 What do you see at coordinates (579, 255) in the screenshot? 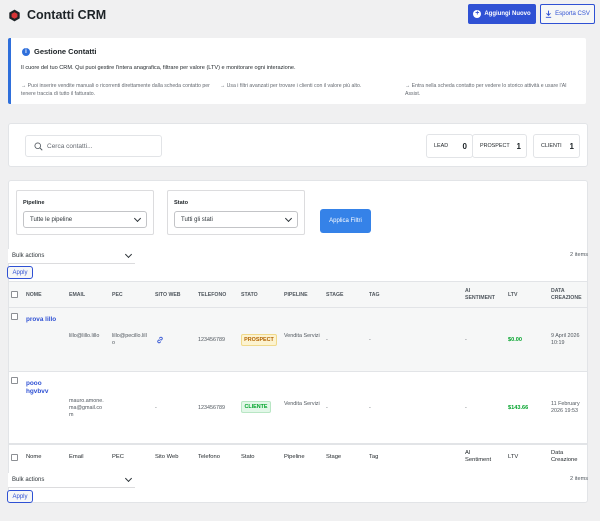
I see `items-count-top: 2 items` at bounding box center [579, 255].